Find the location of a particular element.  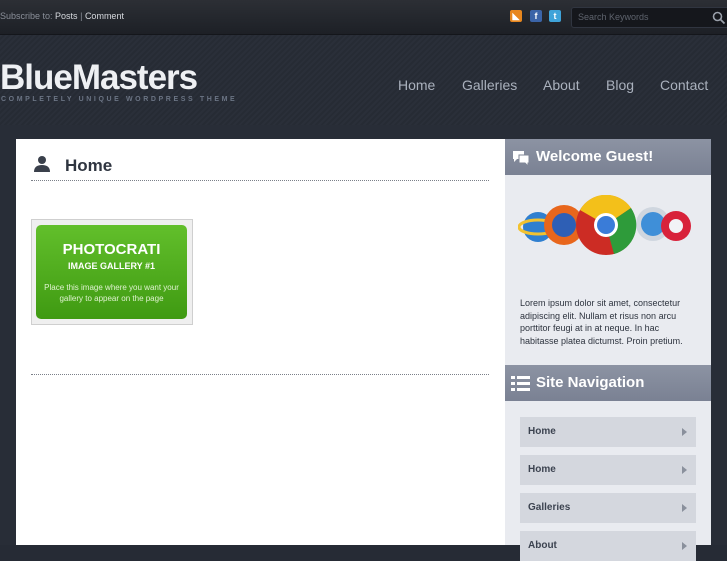

nav-galleries: Galleries is located at coordinates (489, 85).